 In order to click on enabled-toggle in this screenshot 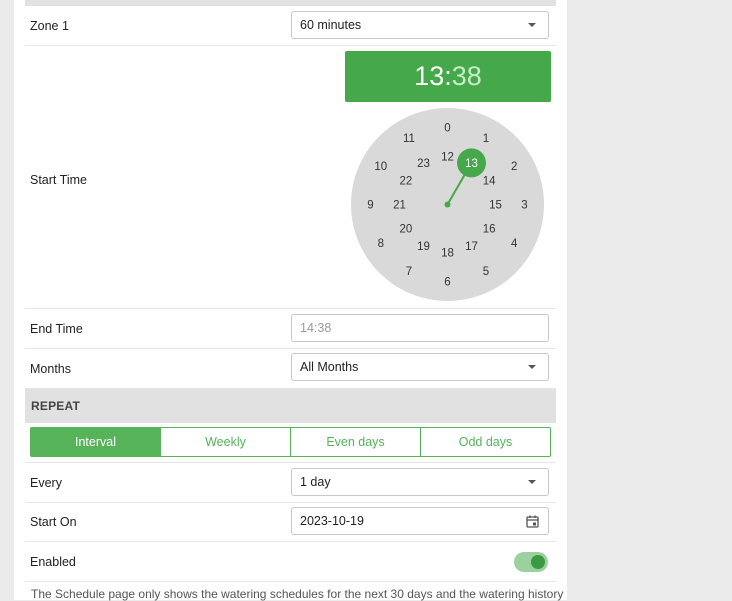, I will do `click(531, 562)`.